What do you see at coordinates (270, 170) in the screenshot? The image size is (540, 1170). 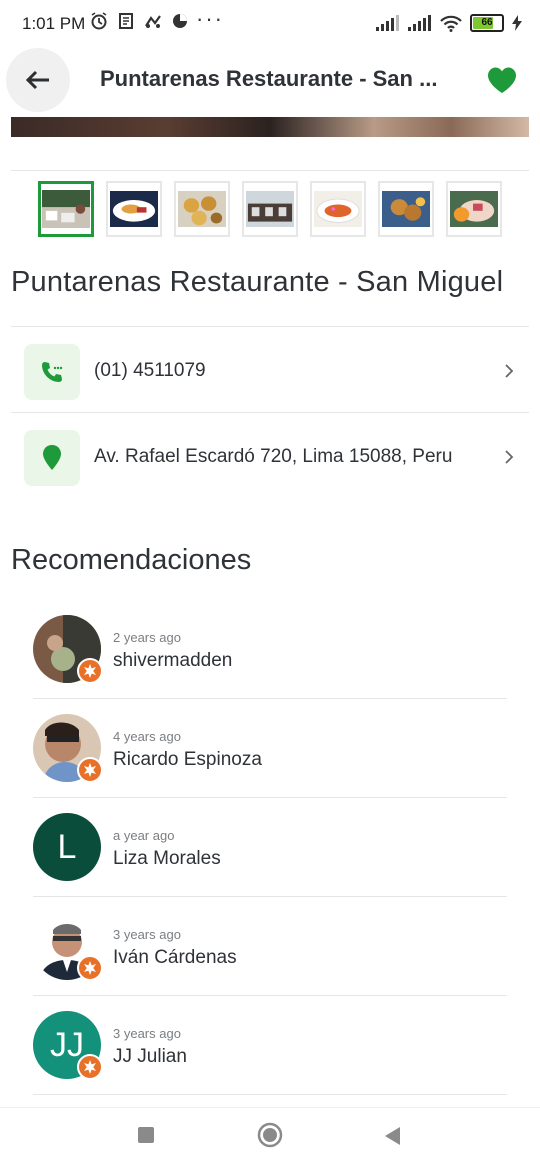 I see `divider` at bounding box center [270, 170].